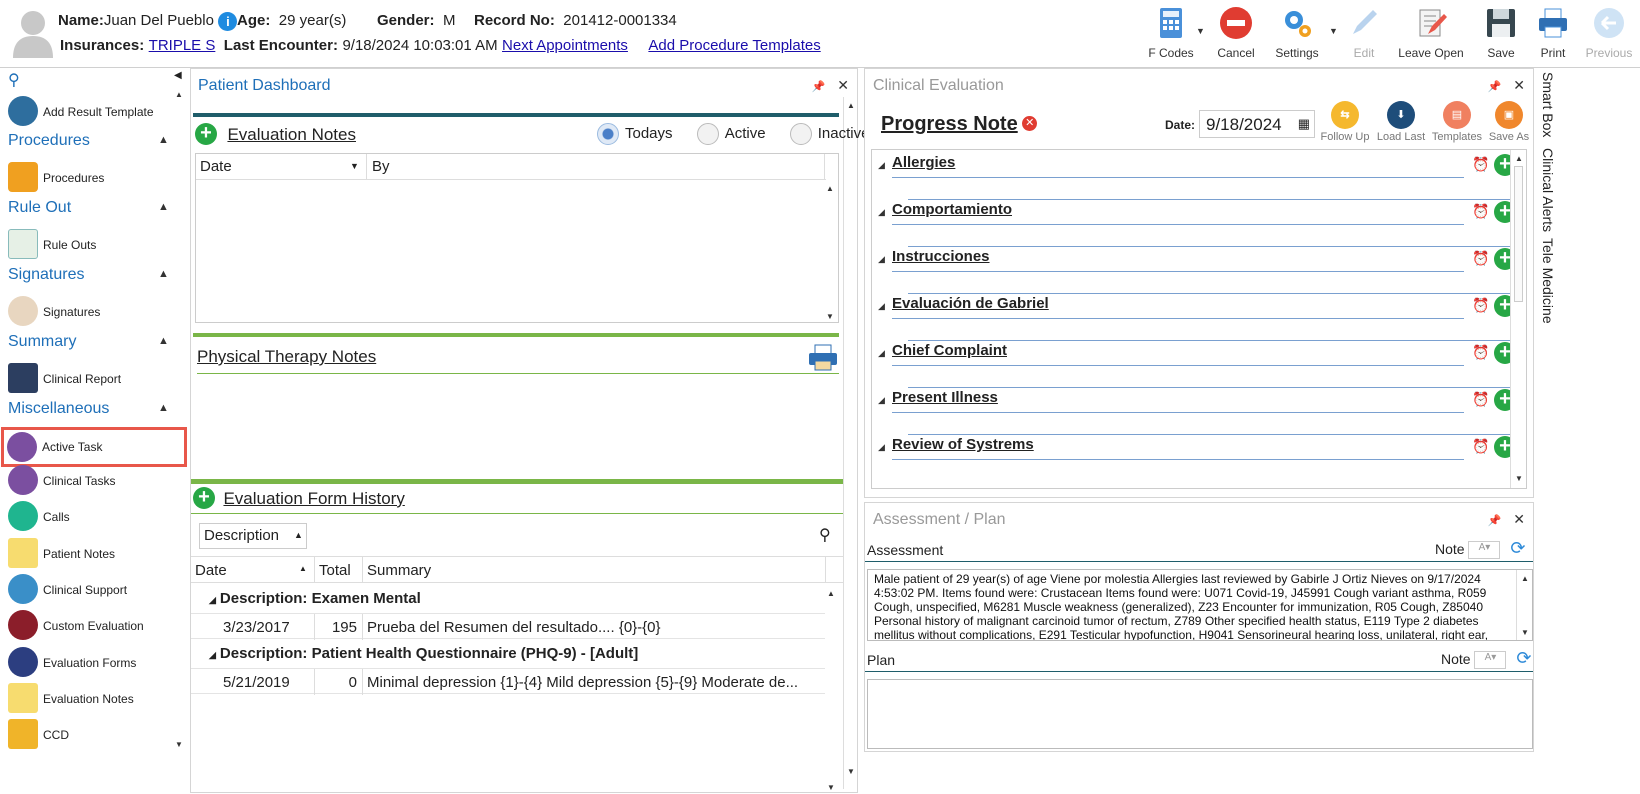 The image size is (1640, 794). I want to click on section-rule-out: Rule Out ▲, so click(88, 208).